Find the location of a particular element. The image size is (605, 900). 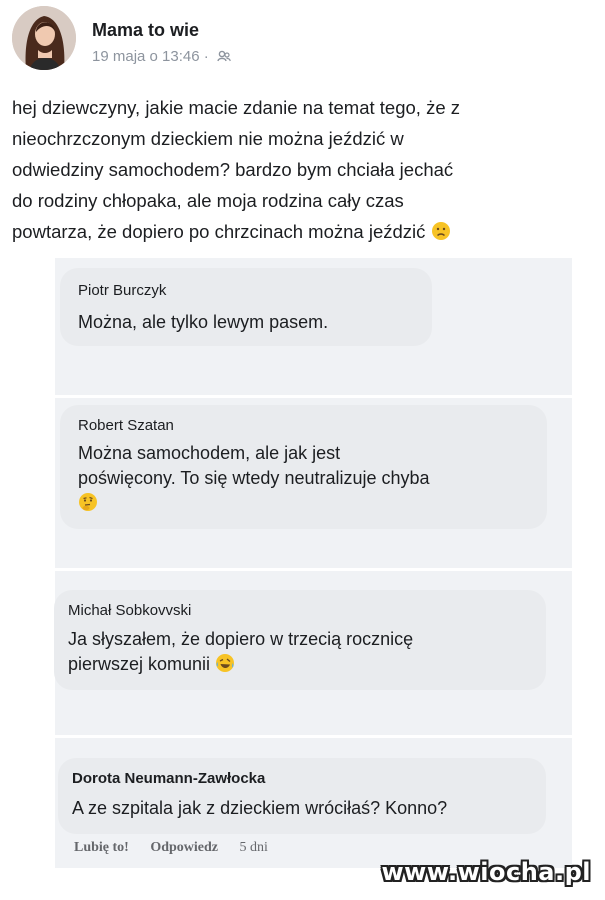

rolling-laughing-emoji is located at coordinates (225, 666).